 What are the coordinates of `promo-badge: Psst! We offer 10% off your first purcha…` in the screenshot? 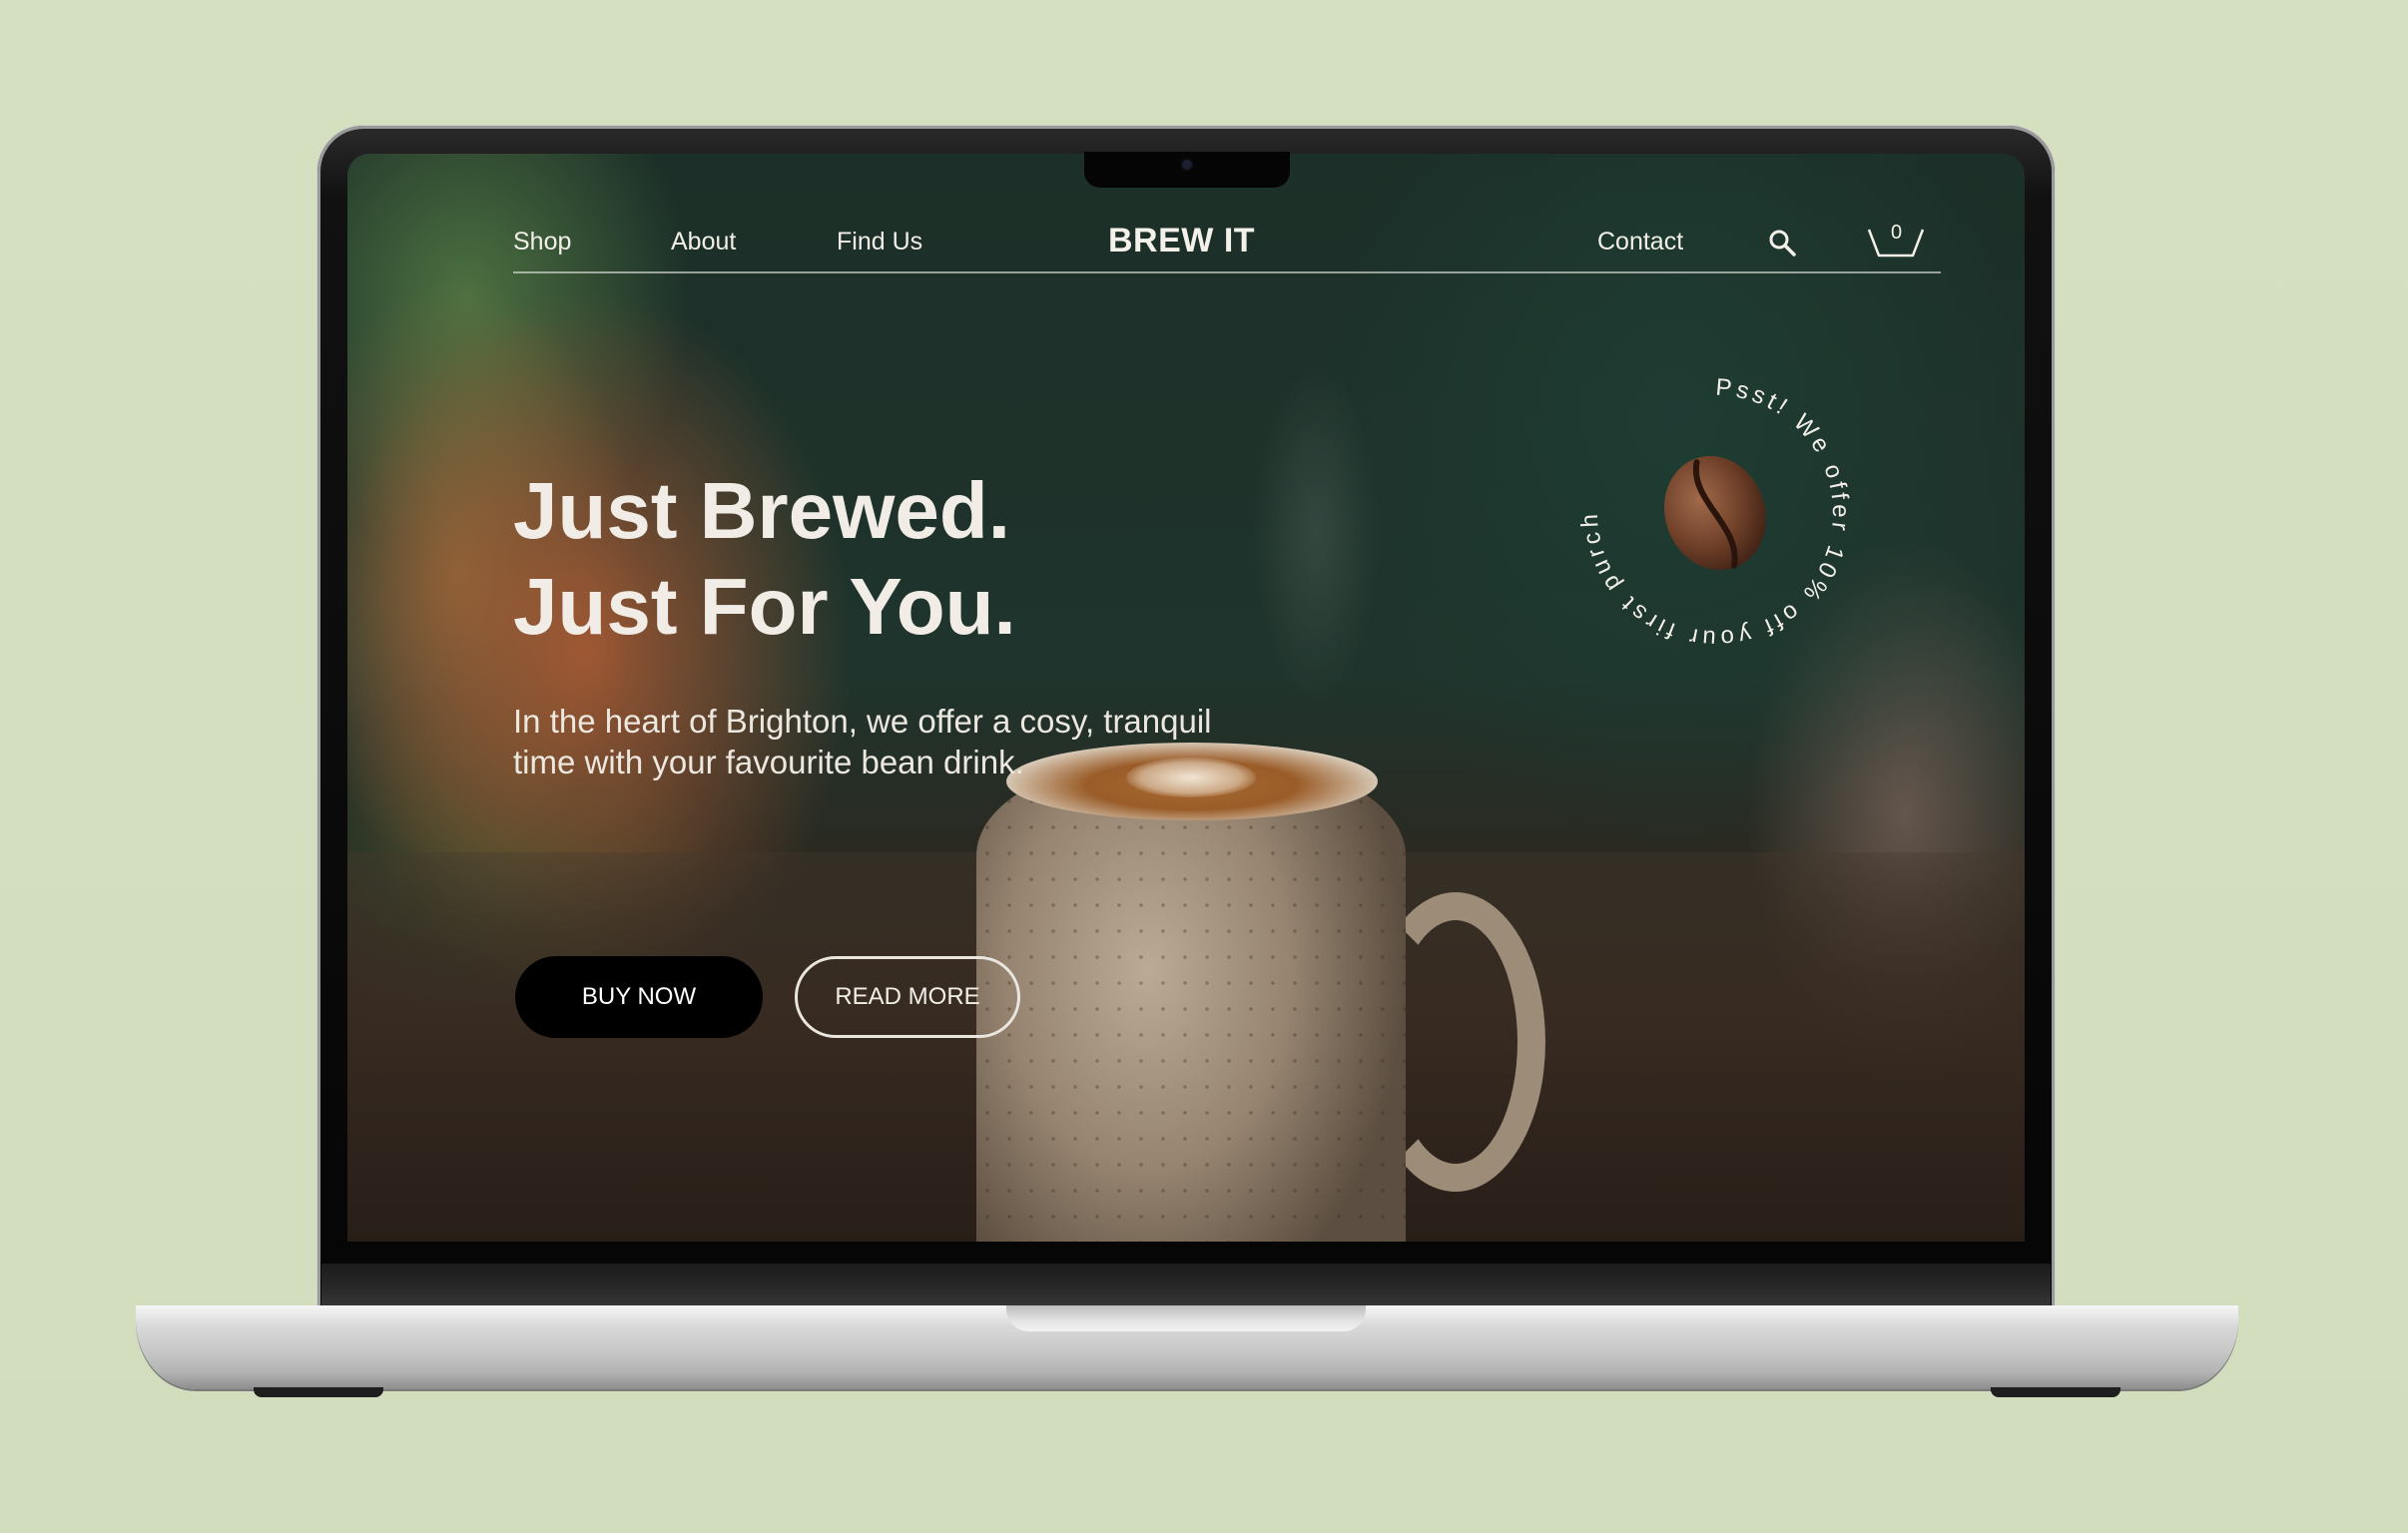 It's located at (1708, 507).